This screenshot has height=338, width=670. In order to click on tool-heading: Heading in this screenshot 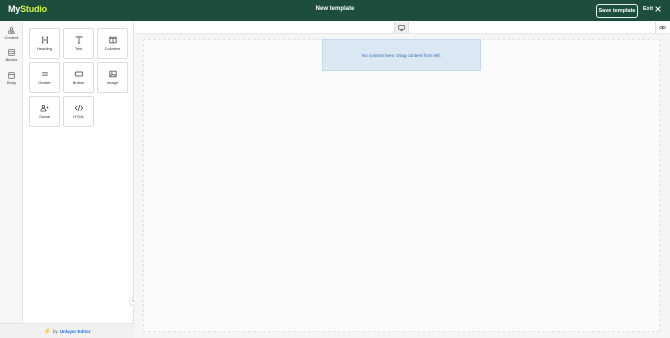, I will do `click(44, 43)`.